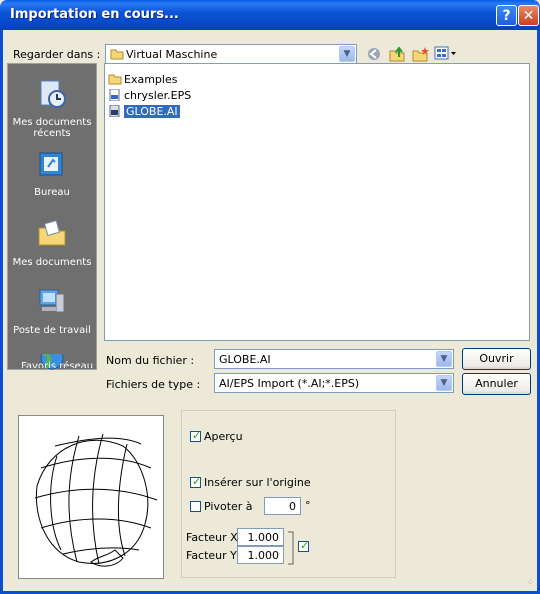 Image resolution: width=540 pixels, height=594 pixels. I want to click on list-item: Examples, so click(142, 80).